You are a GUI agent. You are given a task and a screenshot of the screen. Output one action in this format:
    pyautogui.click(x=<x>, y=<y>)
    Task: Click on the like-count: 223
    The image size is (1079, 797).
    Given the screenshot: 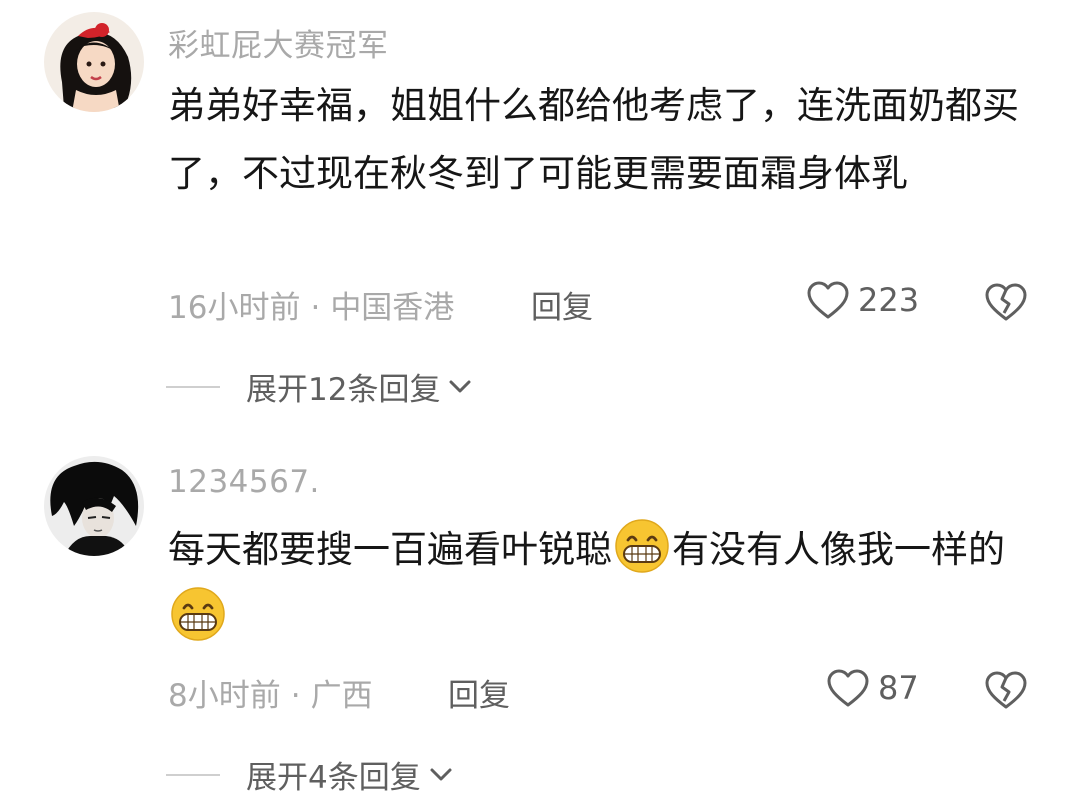 What is the action you would take?
    pyautogui.click(x=889, y=300)
    